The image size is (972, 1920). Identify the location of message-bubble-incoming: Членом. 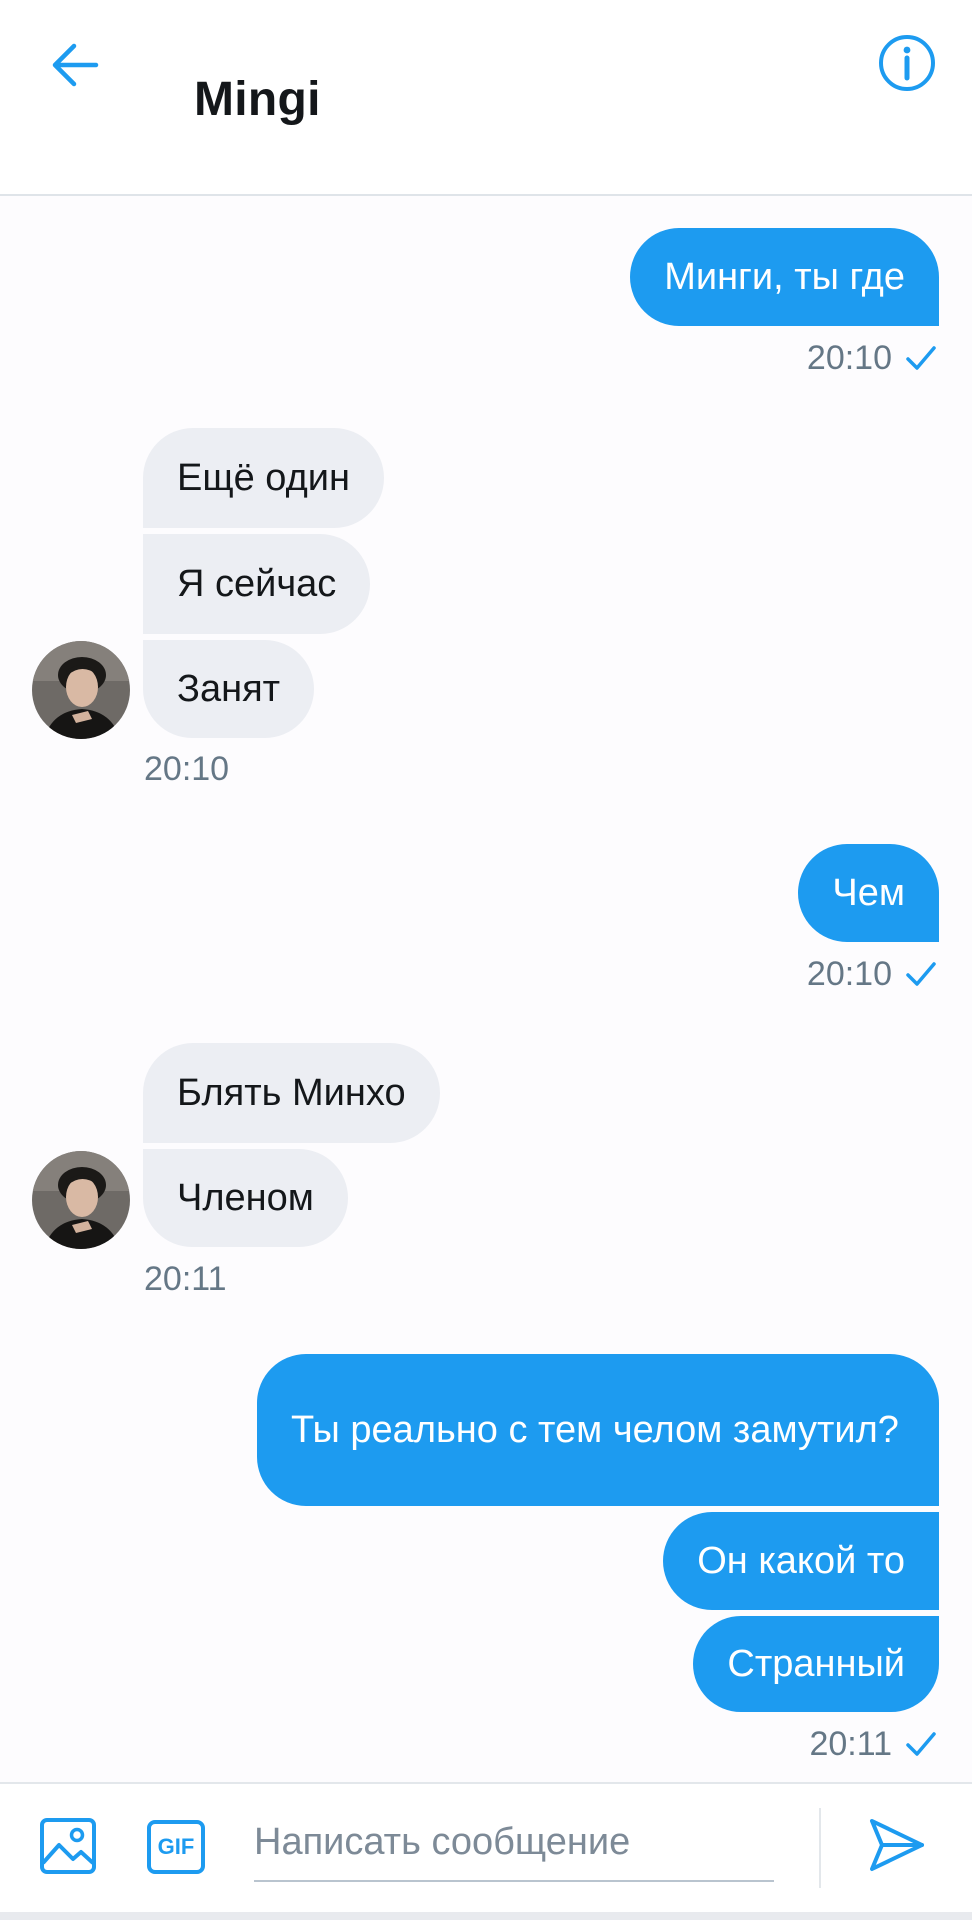
(245, 1198).